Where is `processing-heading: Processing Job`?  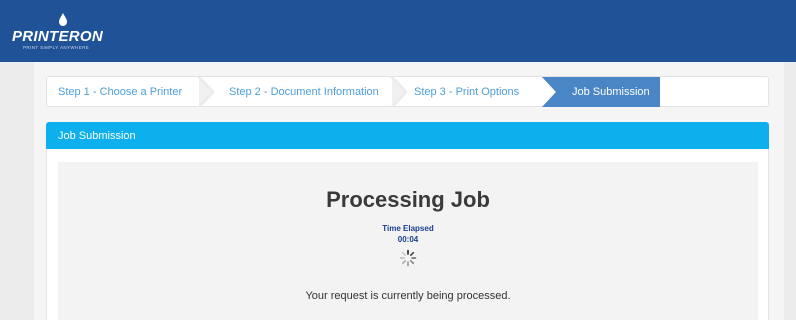
processing-heading: Processing Job is located at coordinates (408, 199).